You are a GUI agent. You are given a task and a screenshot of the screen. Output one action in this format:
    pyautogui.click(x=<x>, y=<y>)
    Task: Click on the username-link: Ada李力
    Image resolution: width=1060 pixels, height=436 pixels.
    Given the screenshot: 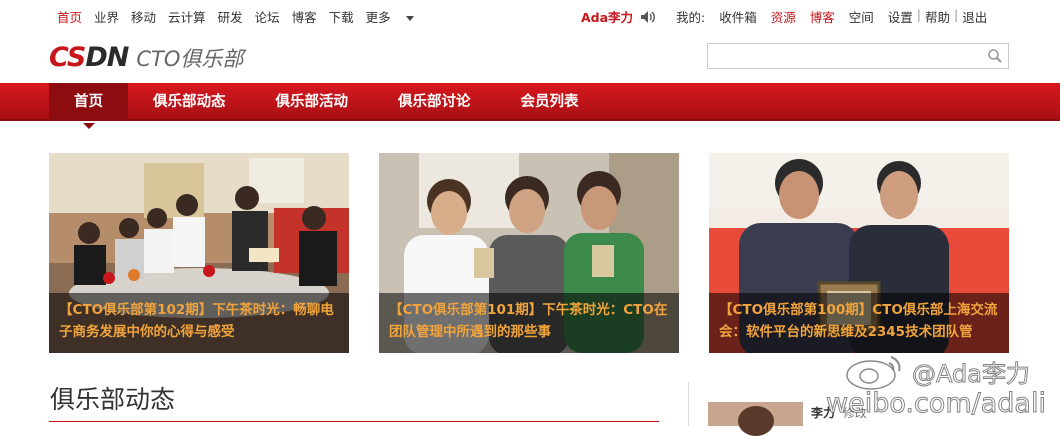 What is the action you would take?
    pyautogui.click(x=607, y=16)
    